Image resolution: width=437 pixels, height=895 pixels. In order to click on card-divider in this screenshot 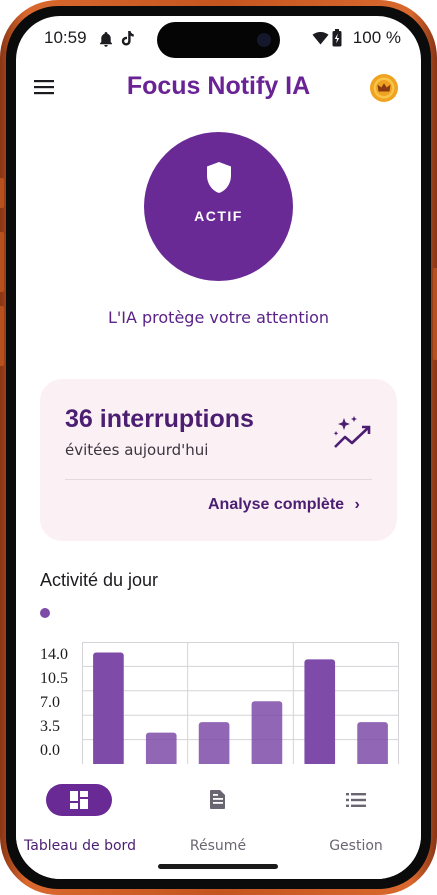, I will do `click(218, 479)`.